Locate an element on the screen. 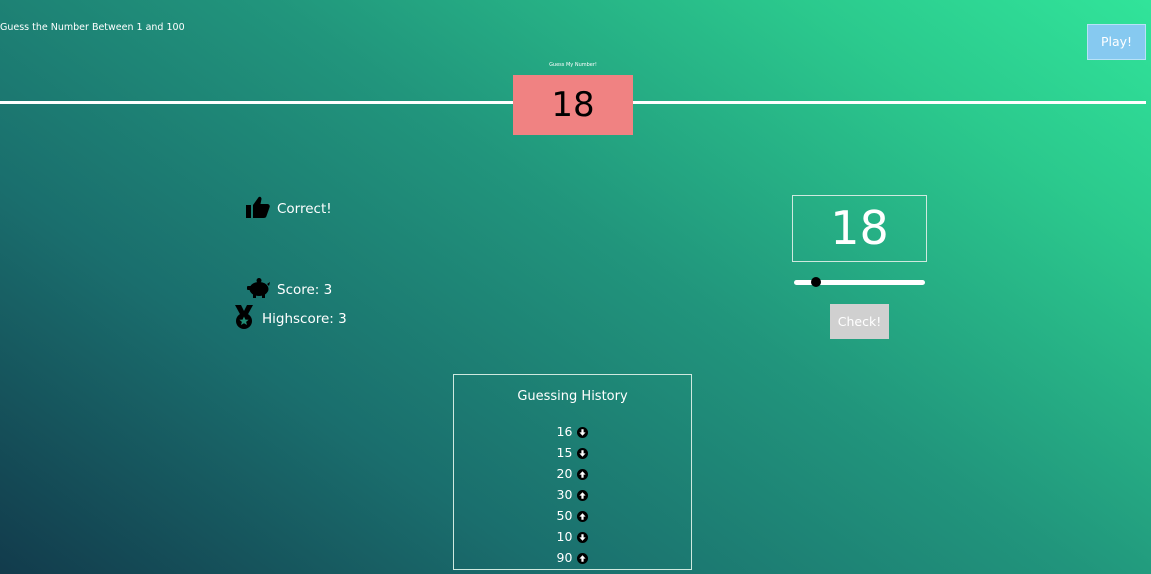  history-item: 15 is located at coordinates (572, 452).